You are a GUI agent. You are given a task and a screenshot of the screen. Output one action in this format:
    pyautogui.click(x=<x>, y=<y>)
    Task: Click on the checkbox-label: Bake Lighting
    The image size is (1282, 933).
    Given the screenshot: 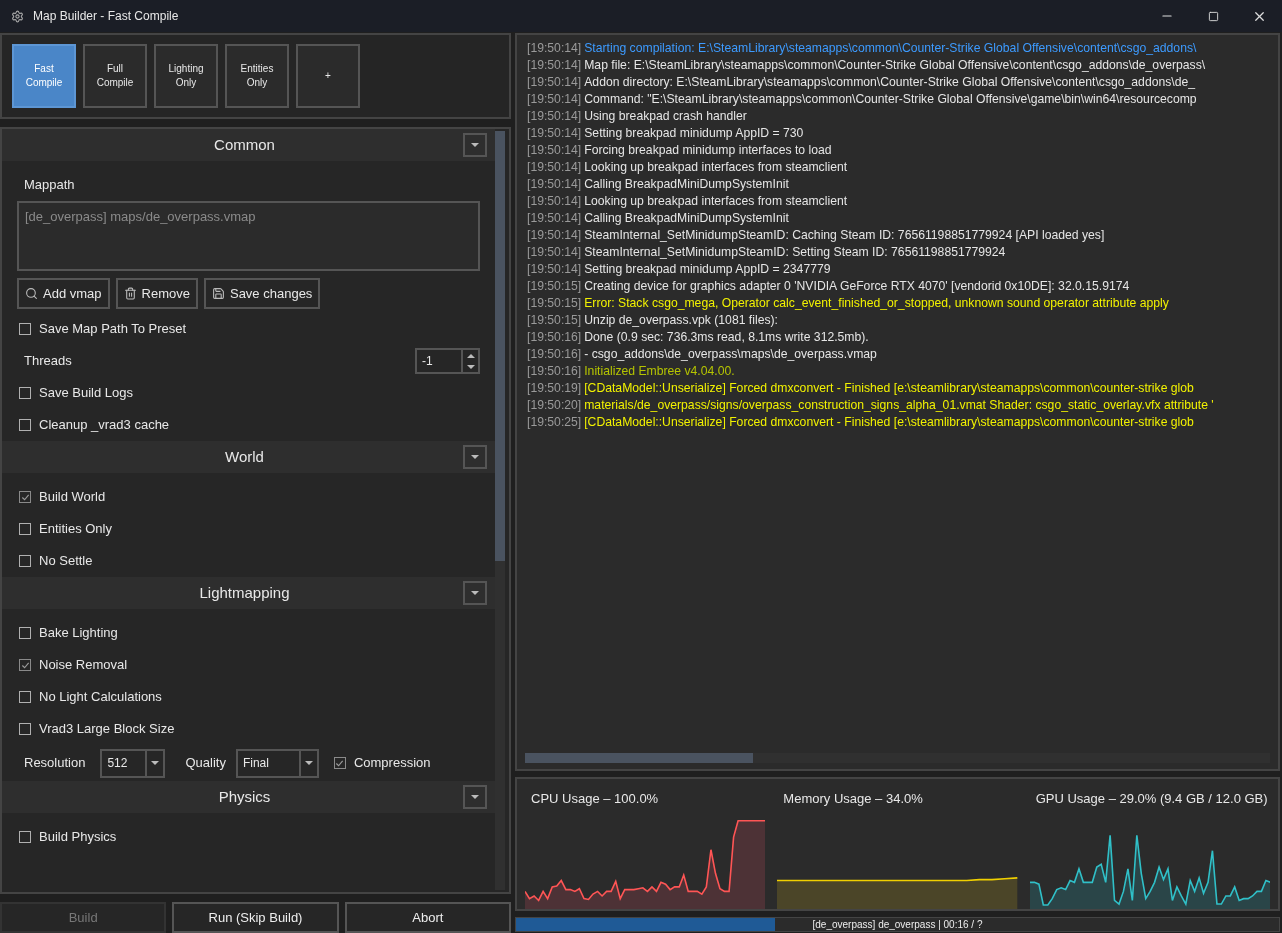 What is the action you would take?
    pyautogui.click(x=78, y=633)
    